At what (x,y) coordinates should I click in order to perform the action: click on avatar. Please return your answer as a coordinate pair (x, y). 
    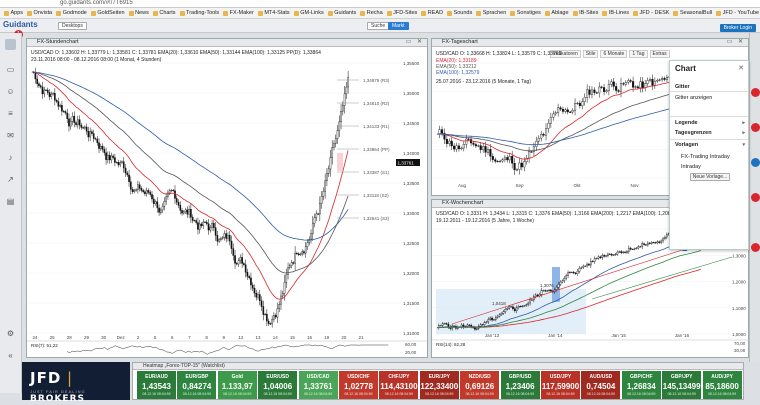
    Looking at the image, I should click on (10, 44).